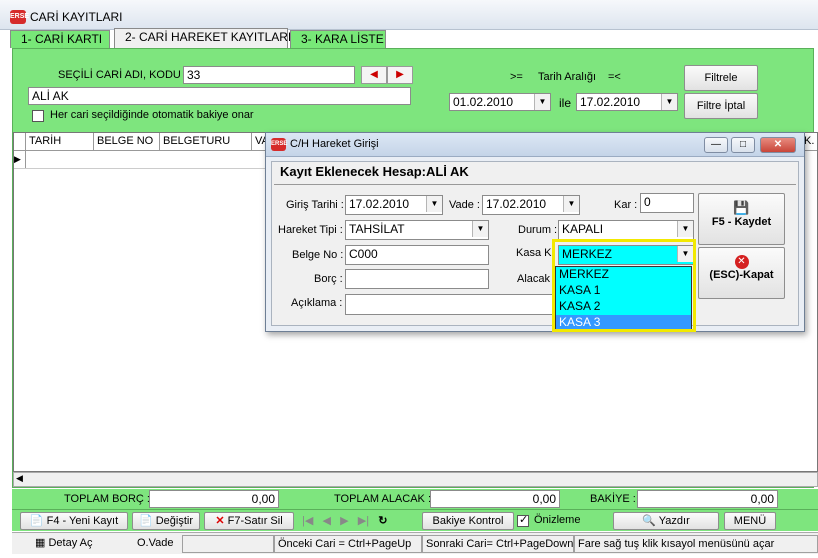 This screenshot has height=558, width=818. What do you see at coordinates (382, 521) in the screenshot?
I see `refresh-icon: ↻` at bounding box center [382, 521].